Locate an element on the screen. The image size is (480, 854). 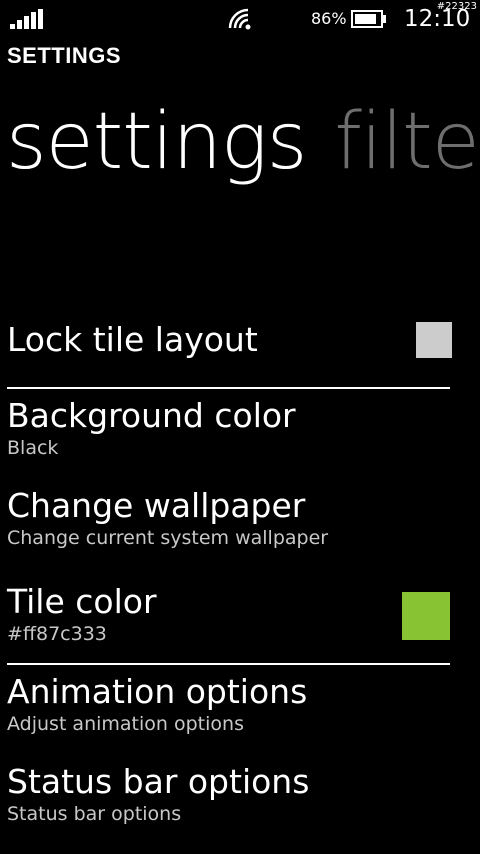
setting-tile-color: Tile color #ff87c333 is located at coordinates (237, 614).